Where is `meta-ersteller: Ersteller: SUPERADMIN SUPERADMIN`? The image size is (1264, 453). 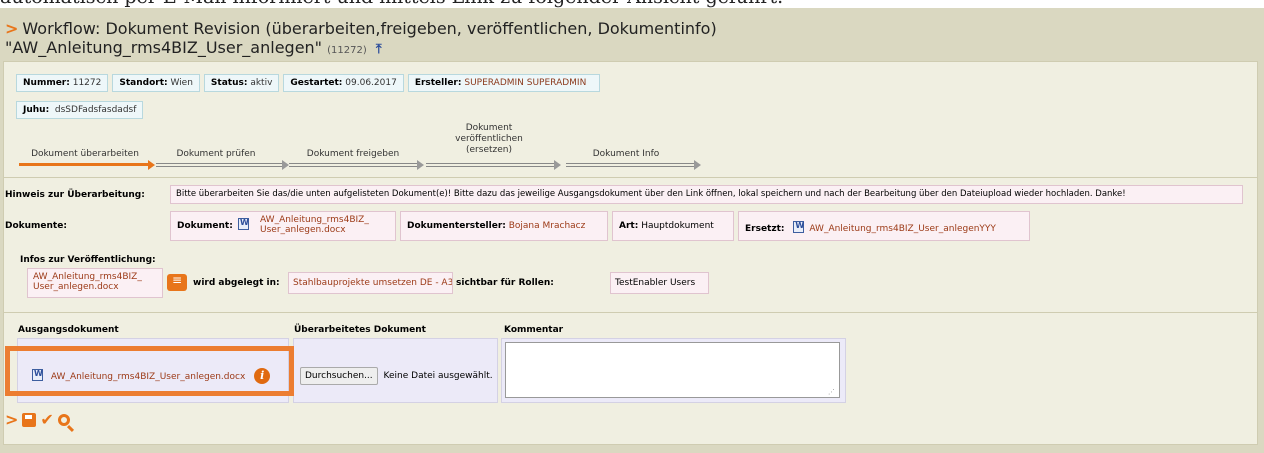
meta-ersteller: Ersteller: SUPERADMIN SUPERADMIN is located at coordinates (503, 83).